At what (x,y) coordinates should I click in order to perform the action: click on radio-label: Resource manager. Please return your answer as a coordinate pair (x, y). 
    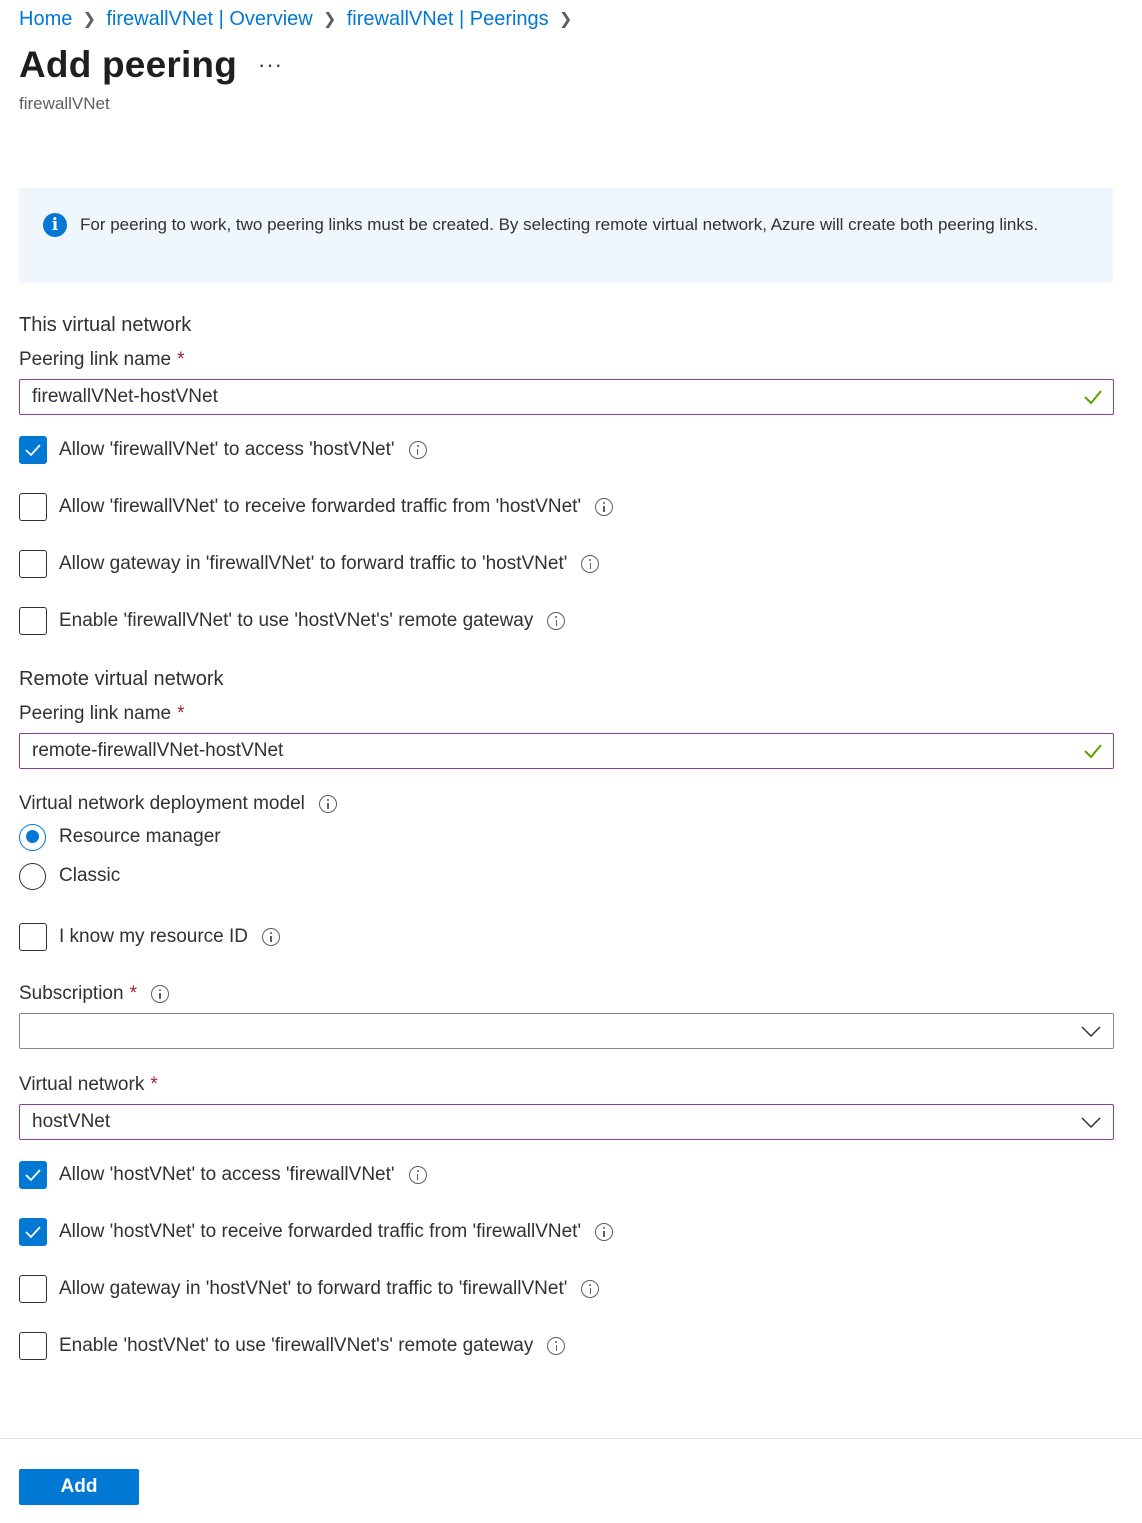
    Looking at the image, I should click on (140, 836).